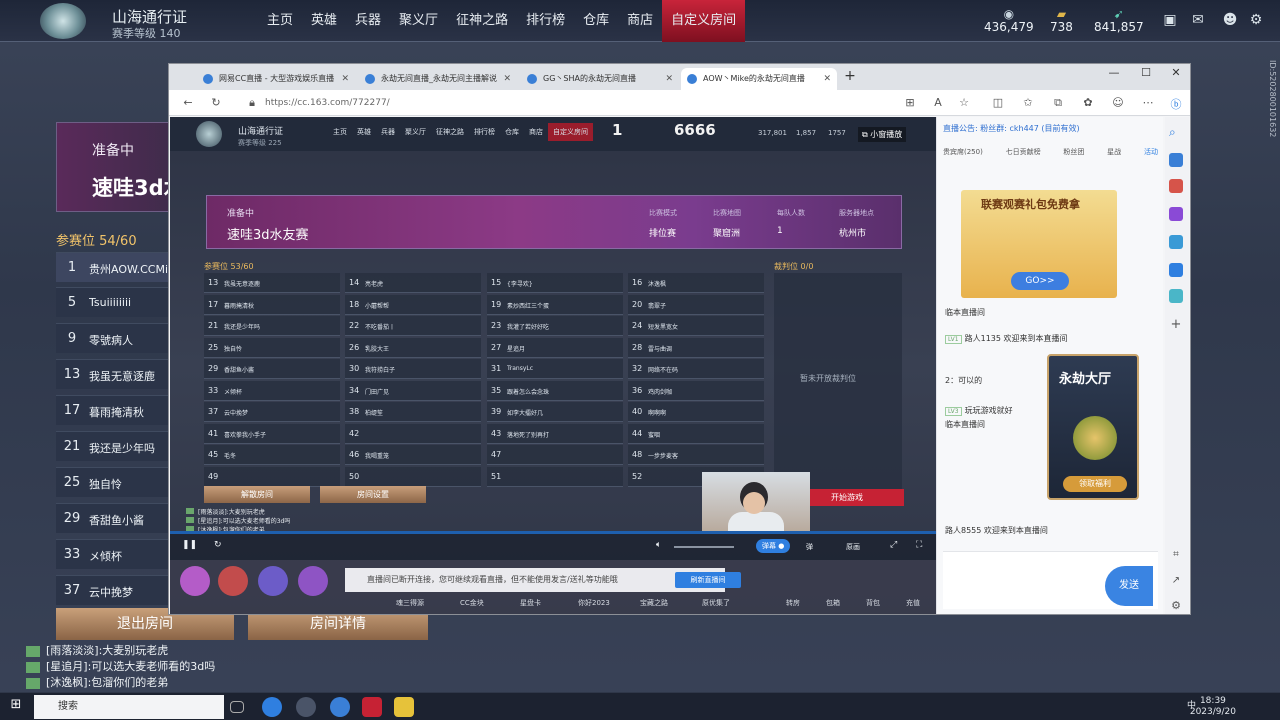  I want to click on seat-row: 25 独自怜, so click(112, 482).